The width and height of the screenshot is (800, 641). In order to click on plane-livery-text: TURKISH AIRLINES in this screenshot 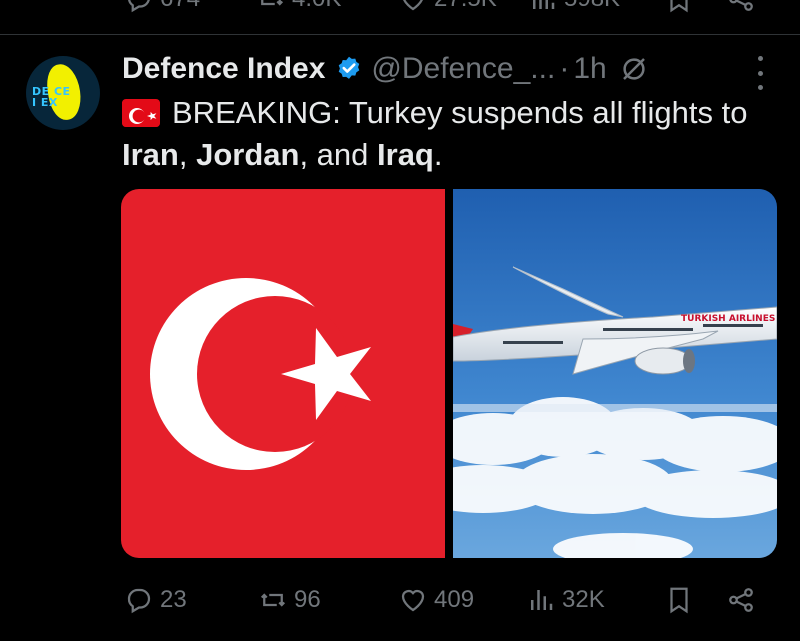, I will do `click(728, 319)`.